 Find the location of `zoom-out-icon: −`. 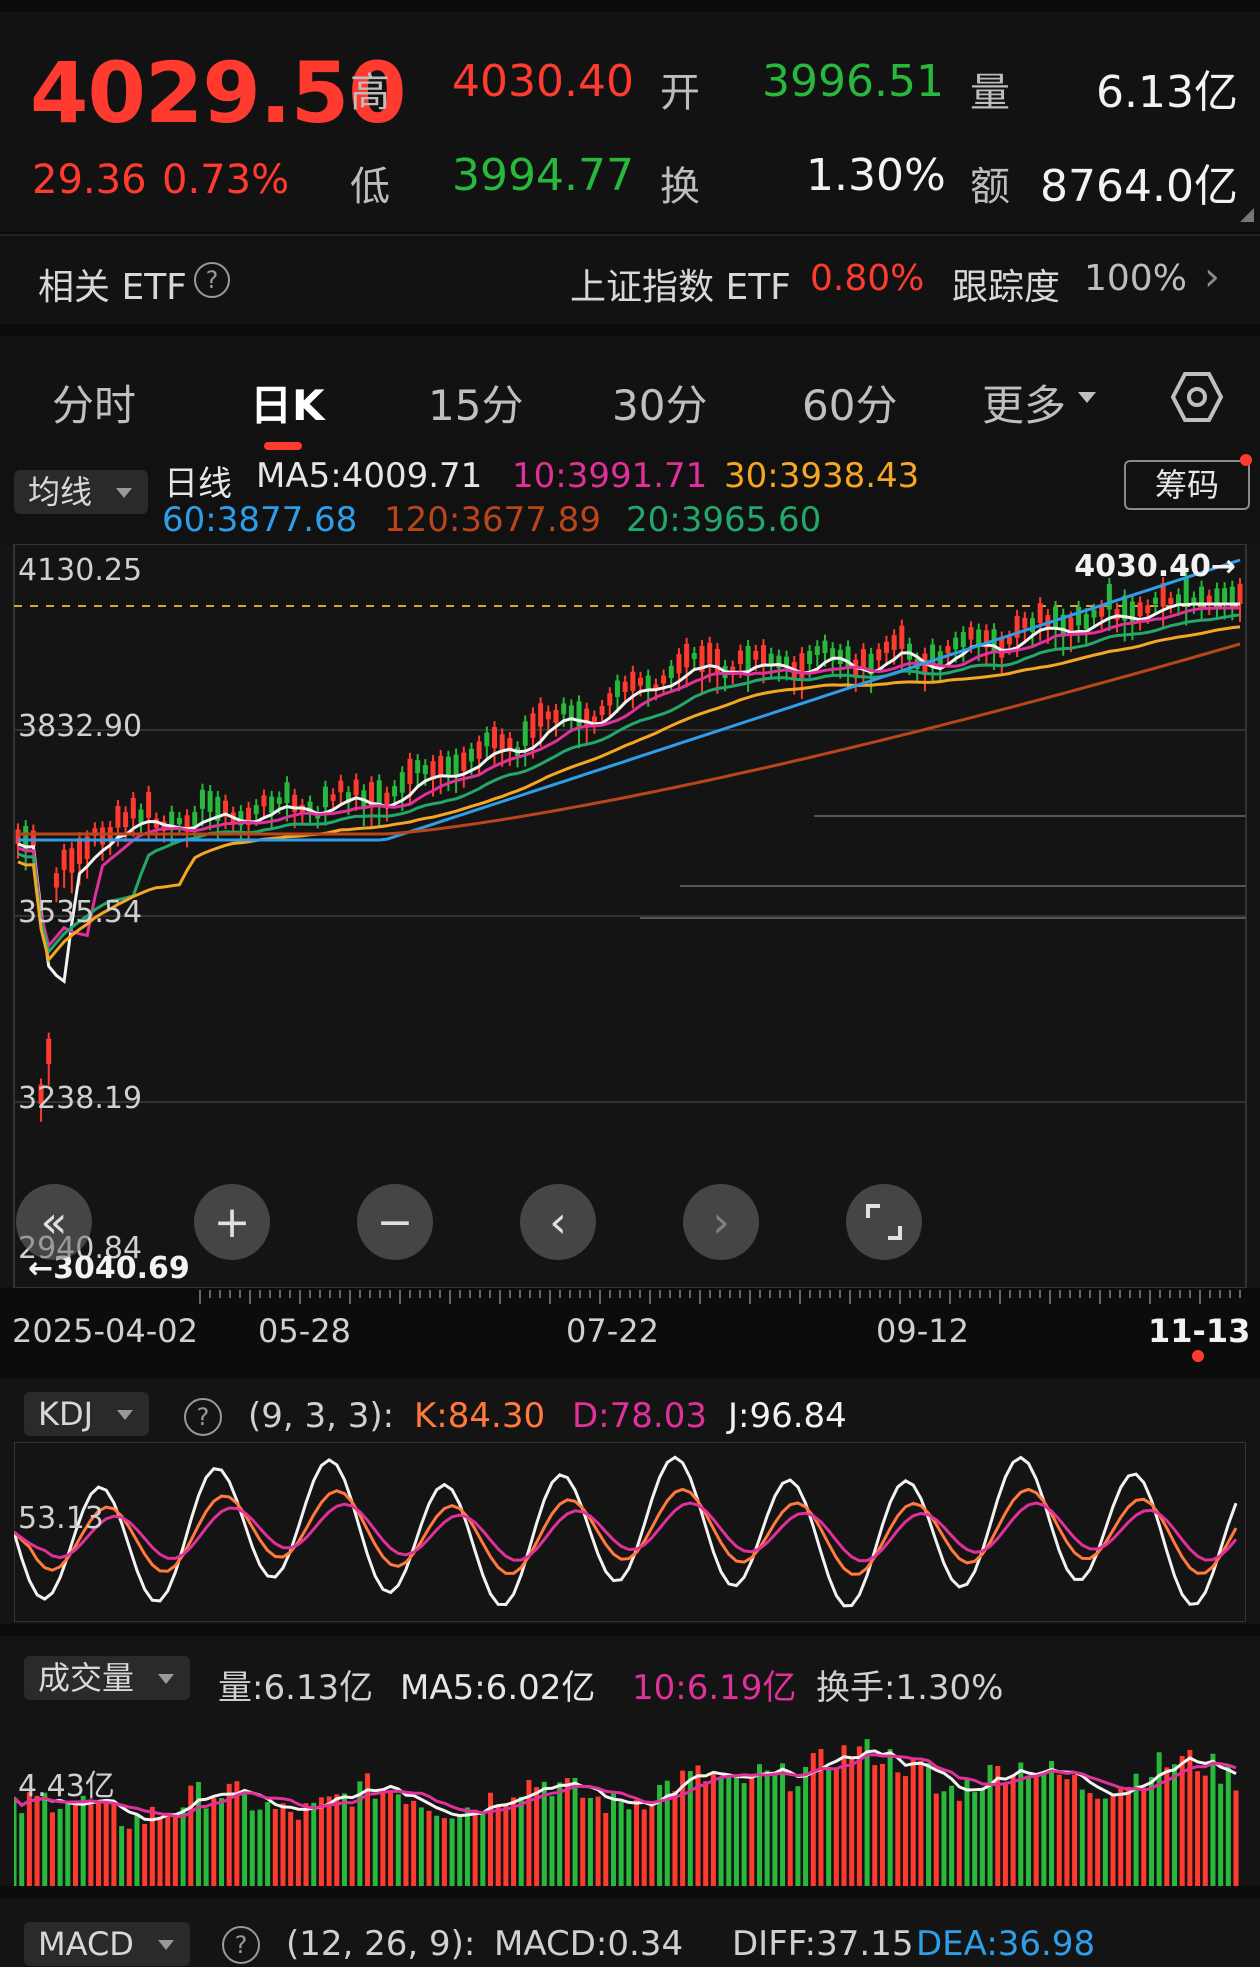

zoom-out-icon: − is located at coordinates (395, 1222).